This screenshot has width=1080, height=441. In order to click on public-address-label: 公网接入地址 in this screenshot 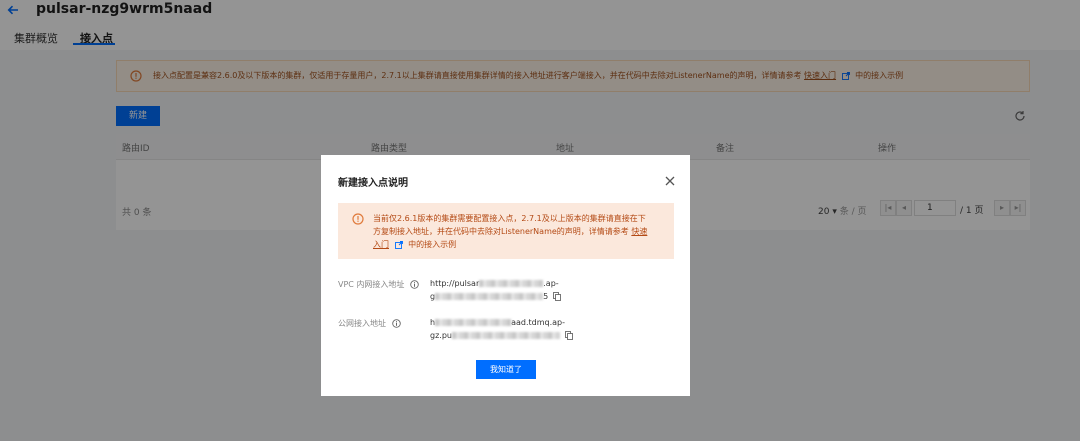, I will do `click(369, 323)`.